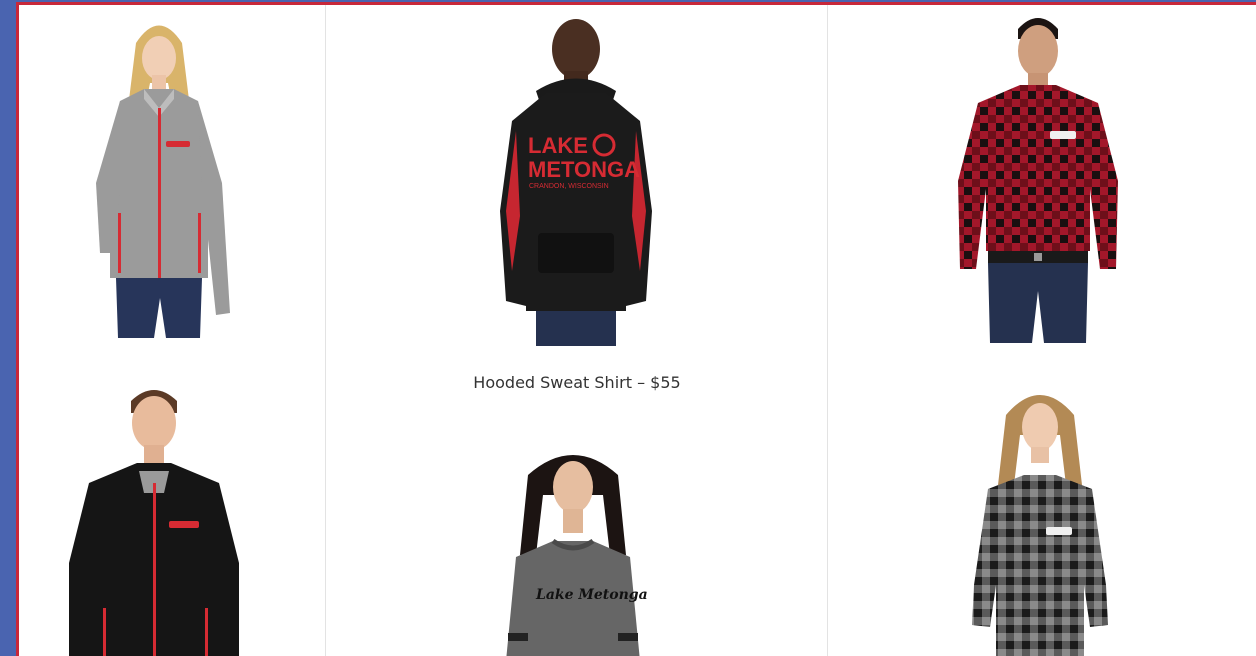 The width and height of the screenshot is (1256, 656). What do you see at coordinates (163, 181) in the screenshot?
I see `womens-gray-zip-jacket-image` at bounding box center [163, 181].